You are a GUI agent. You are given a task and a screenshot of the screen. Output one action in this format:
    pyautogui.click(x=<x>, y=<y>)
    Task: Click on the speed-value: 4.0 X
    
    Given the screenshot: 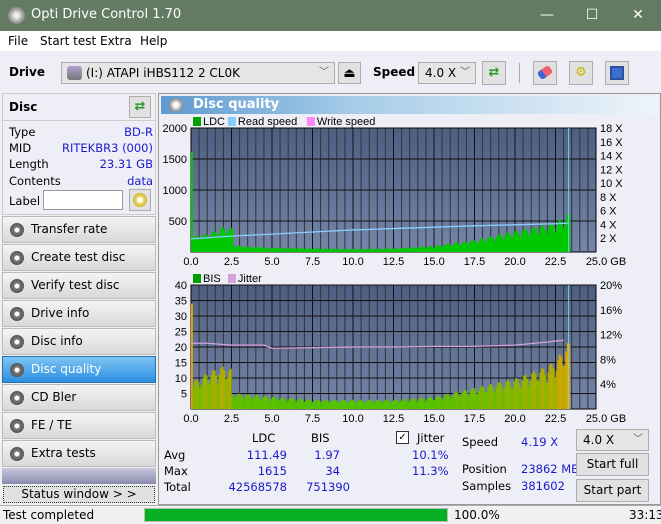 What is the action you would take?
    pyautogui.click(x=441, y=73)
    